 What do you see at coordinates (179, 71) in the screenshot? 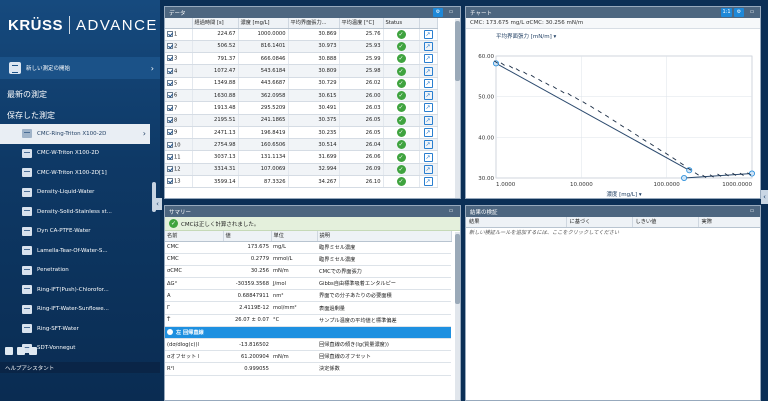
I see `row-checkbox-cell: 4` at bounding box center [179, 71].